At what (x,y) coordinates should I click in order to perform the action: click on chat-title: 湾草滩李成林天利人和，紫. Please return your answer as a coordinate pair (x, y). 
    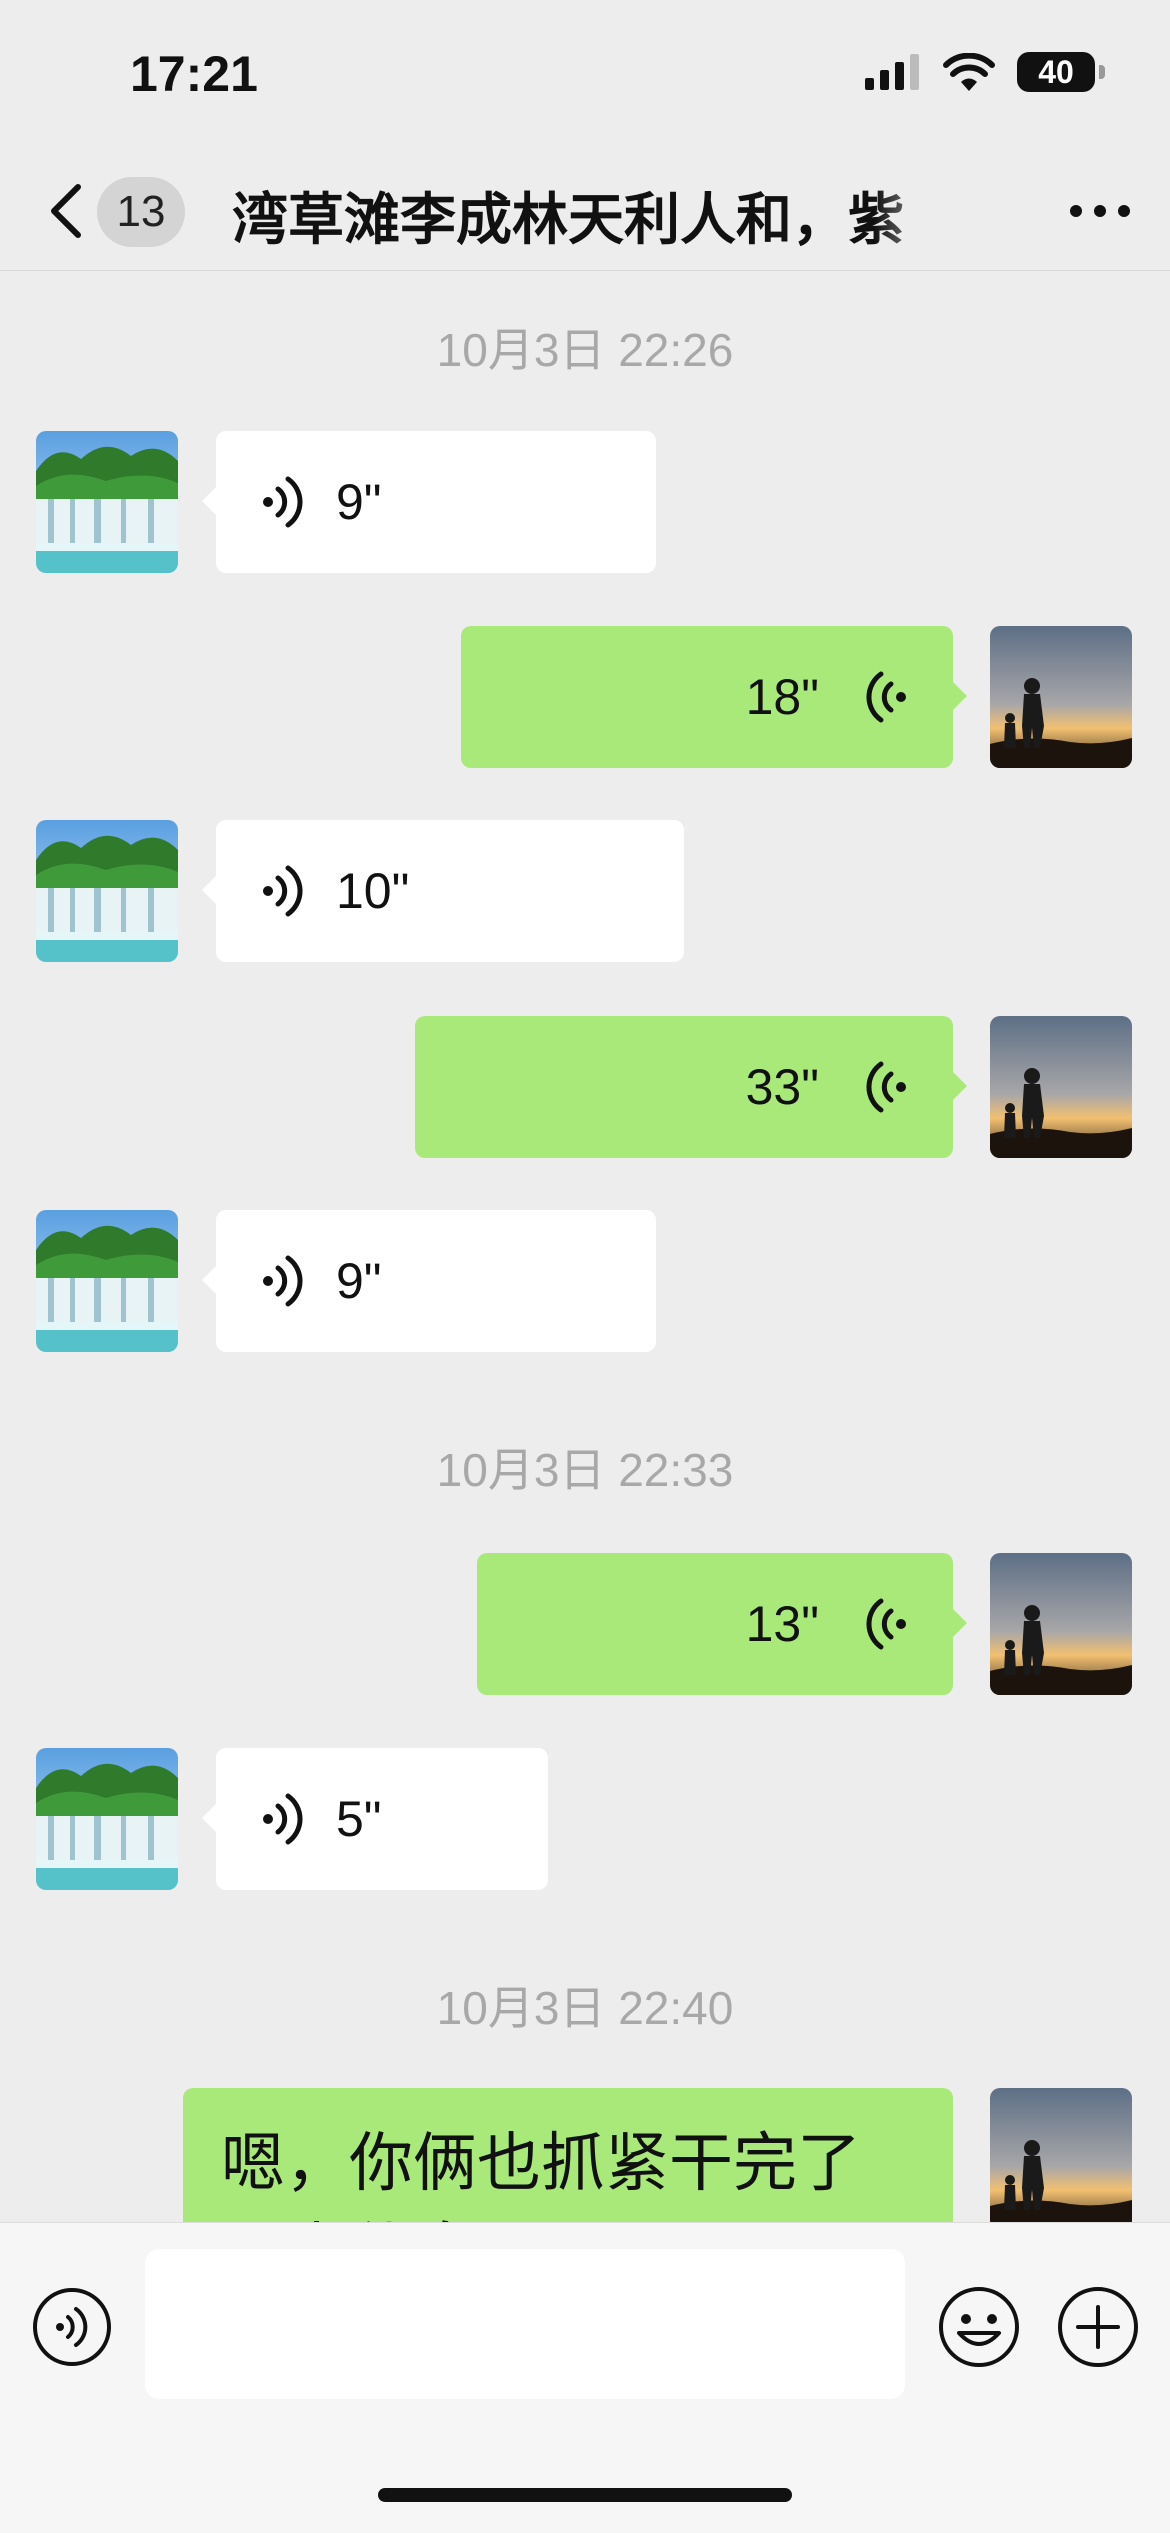
    Looking at the image, I should click on (568, 219).